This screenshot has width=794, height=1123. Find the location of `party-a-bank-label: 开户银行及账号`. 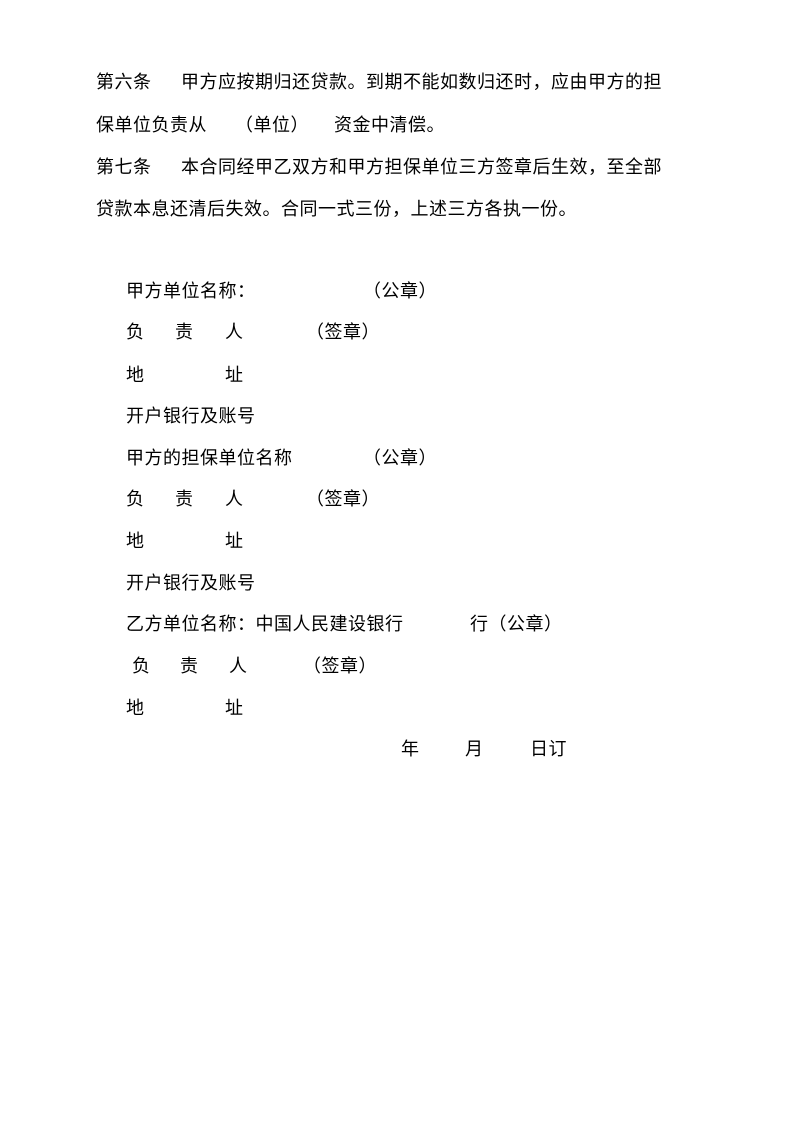

party-a-bank-label: 开户银行及账号 is located at coordinates (191, 416).